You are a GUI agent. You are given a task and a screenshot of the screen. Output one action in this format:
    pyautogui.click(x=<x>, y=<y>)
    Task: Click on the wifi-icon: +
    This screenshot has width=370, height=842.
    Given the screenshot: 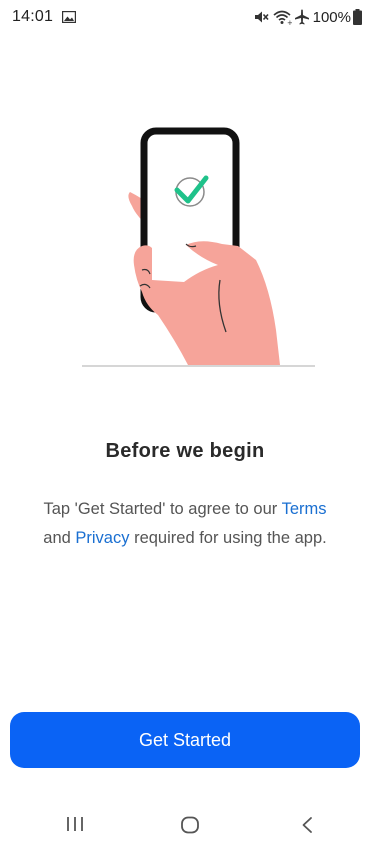 What is the action you would take?
    pyautogui.click(x=282, y=17)
    